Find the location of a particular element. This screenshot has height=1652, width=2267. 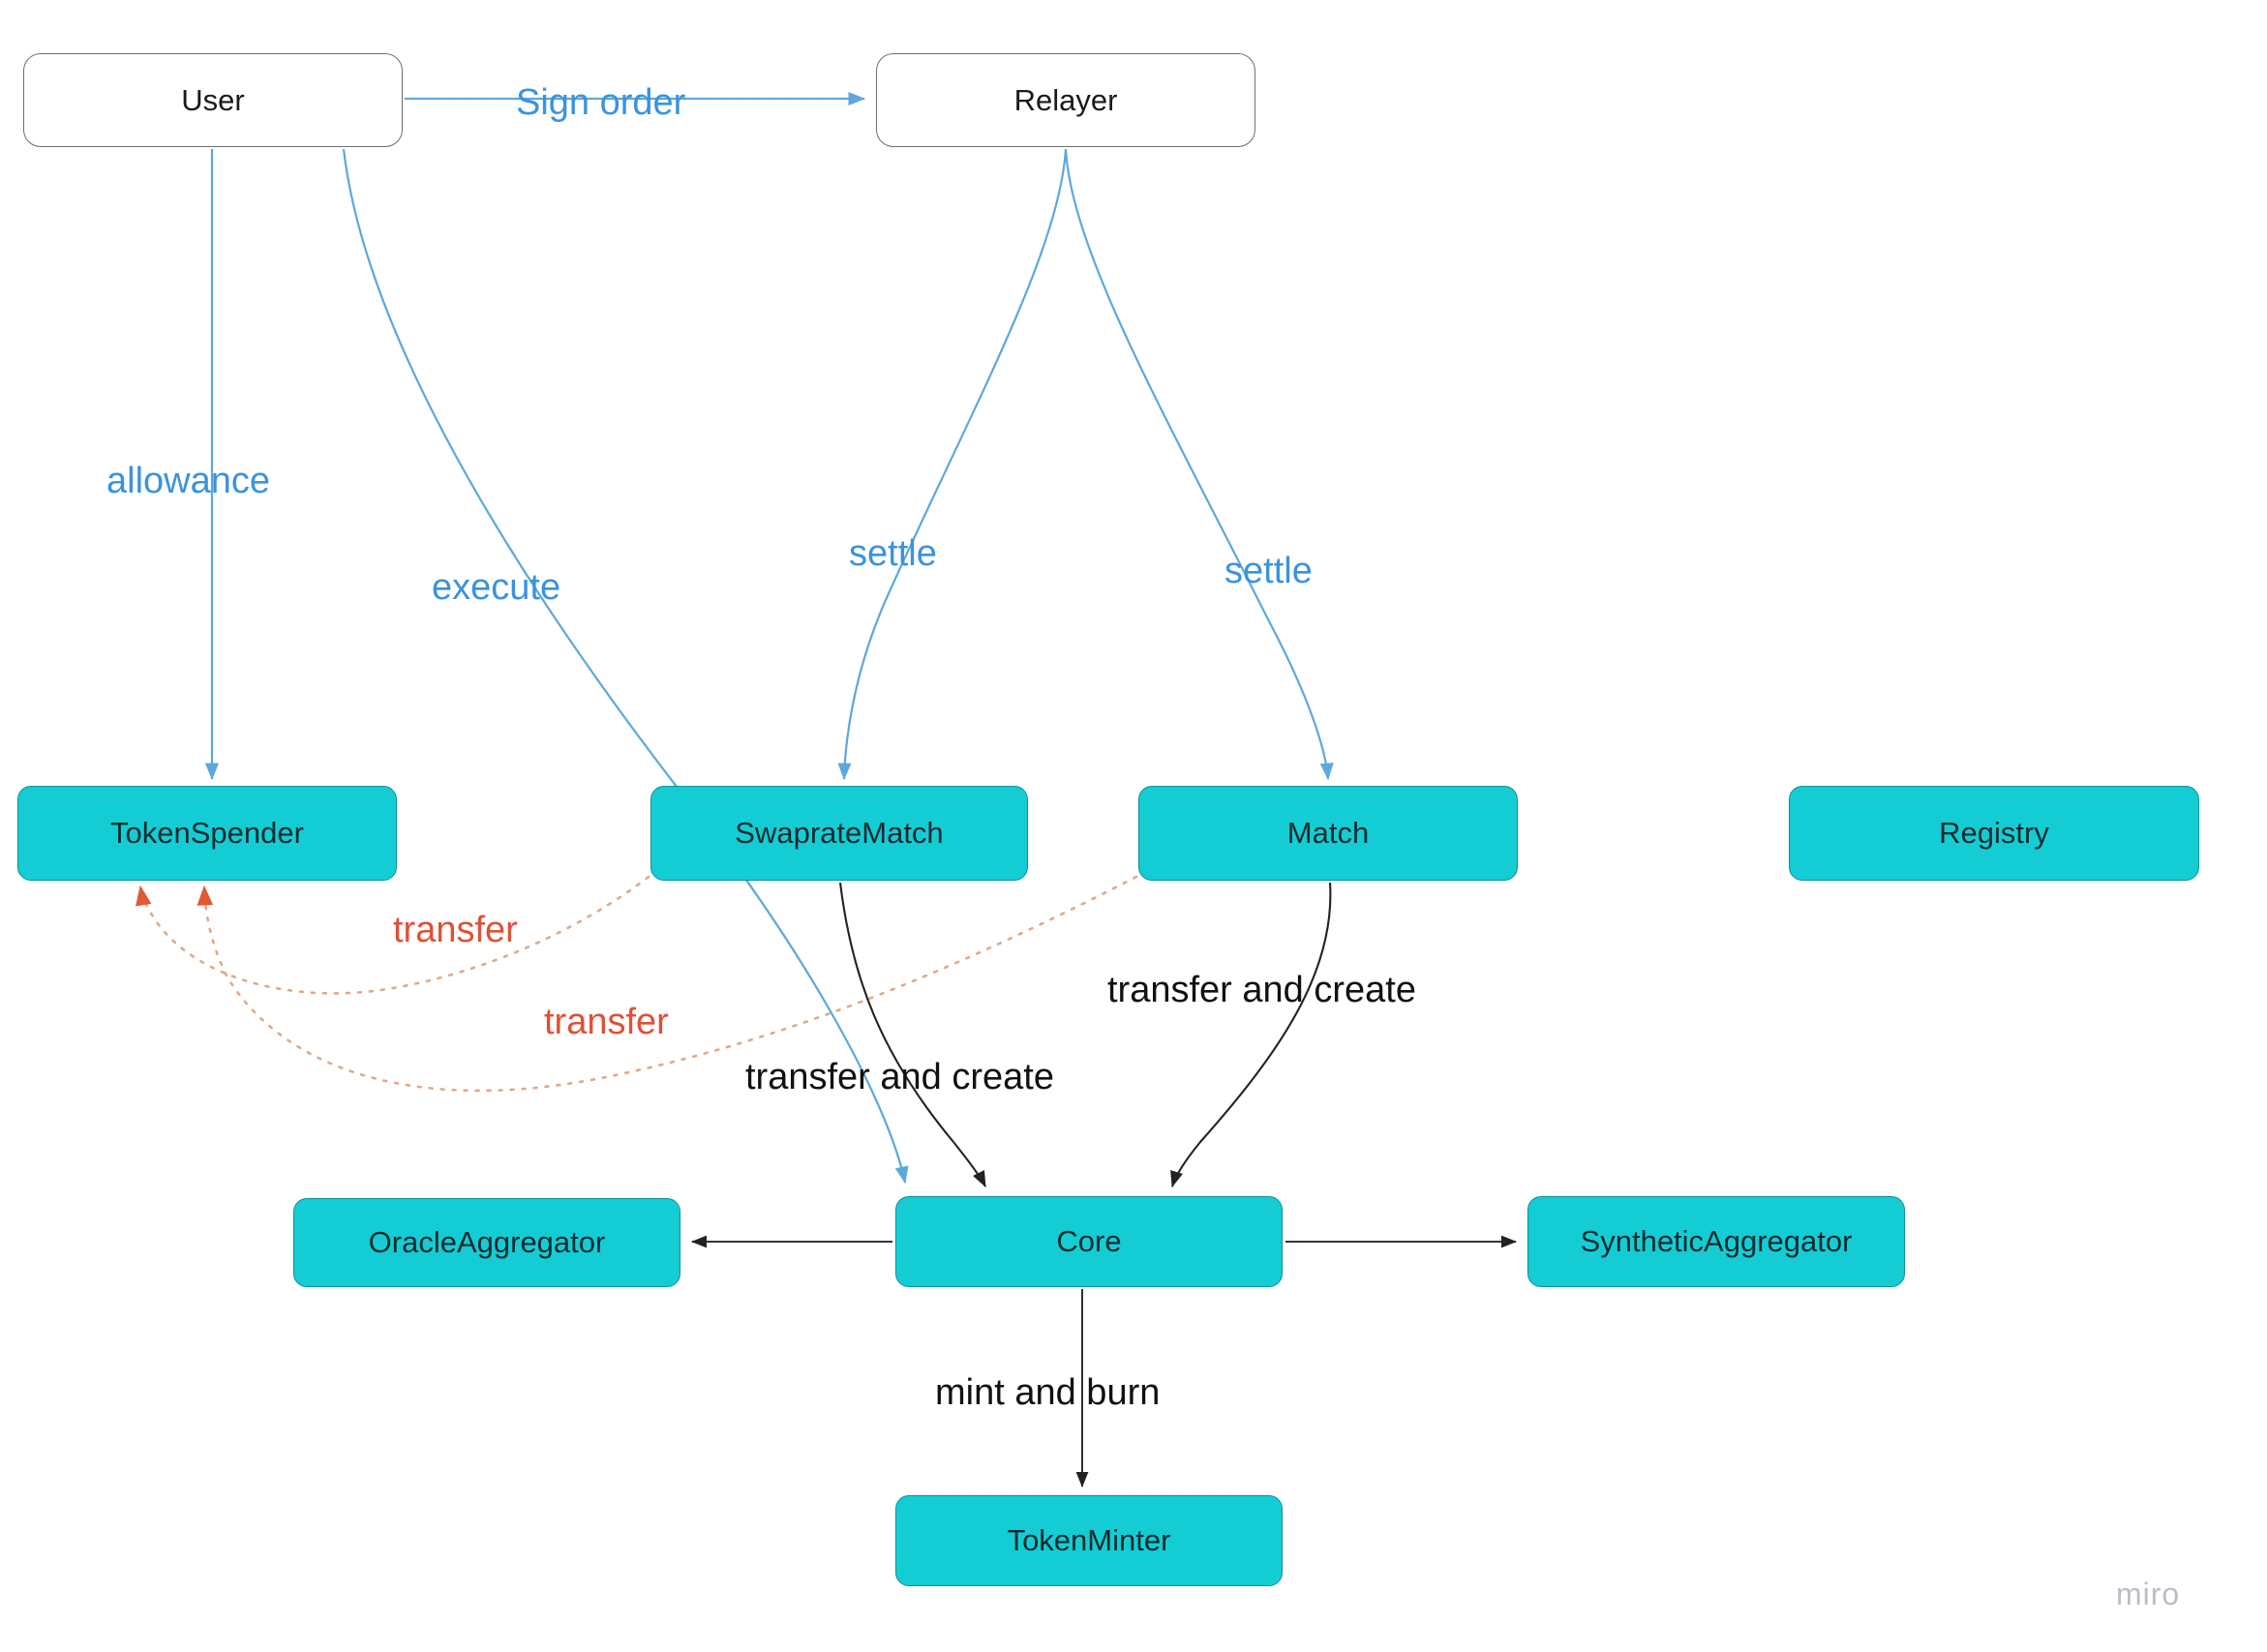

edge-label-allowance: allowance is located at coordinates (188, 481).